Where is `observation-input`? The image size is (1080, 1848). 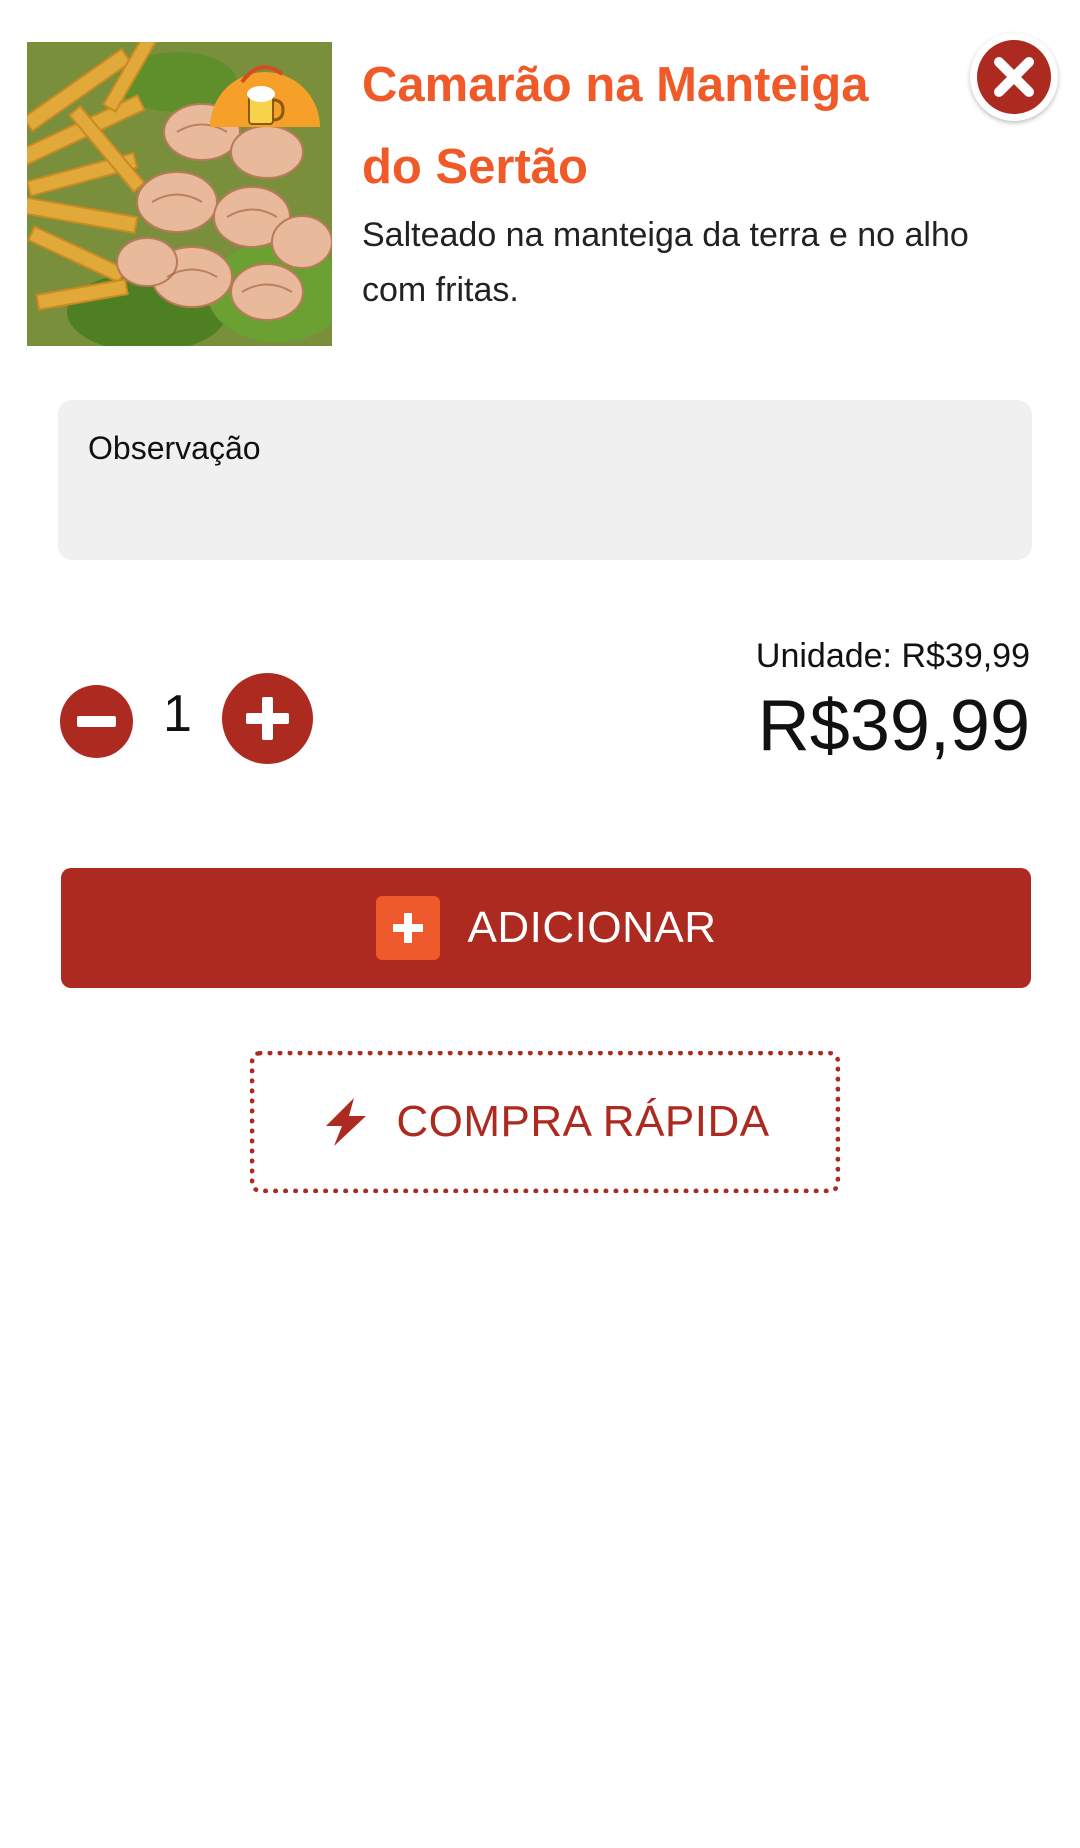
observation-input is located at coordinates (545, 480).